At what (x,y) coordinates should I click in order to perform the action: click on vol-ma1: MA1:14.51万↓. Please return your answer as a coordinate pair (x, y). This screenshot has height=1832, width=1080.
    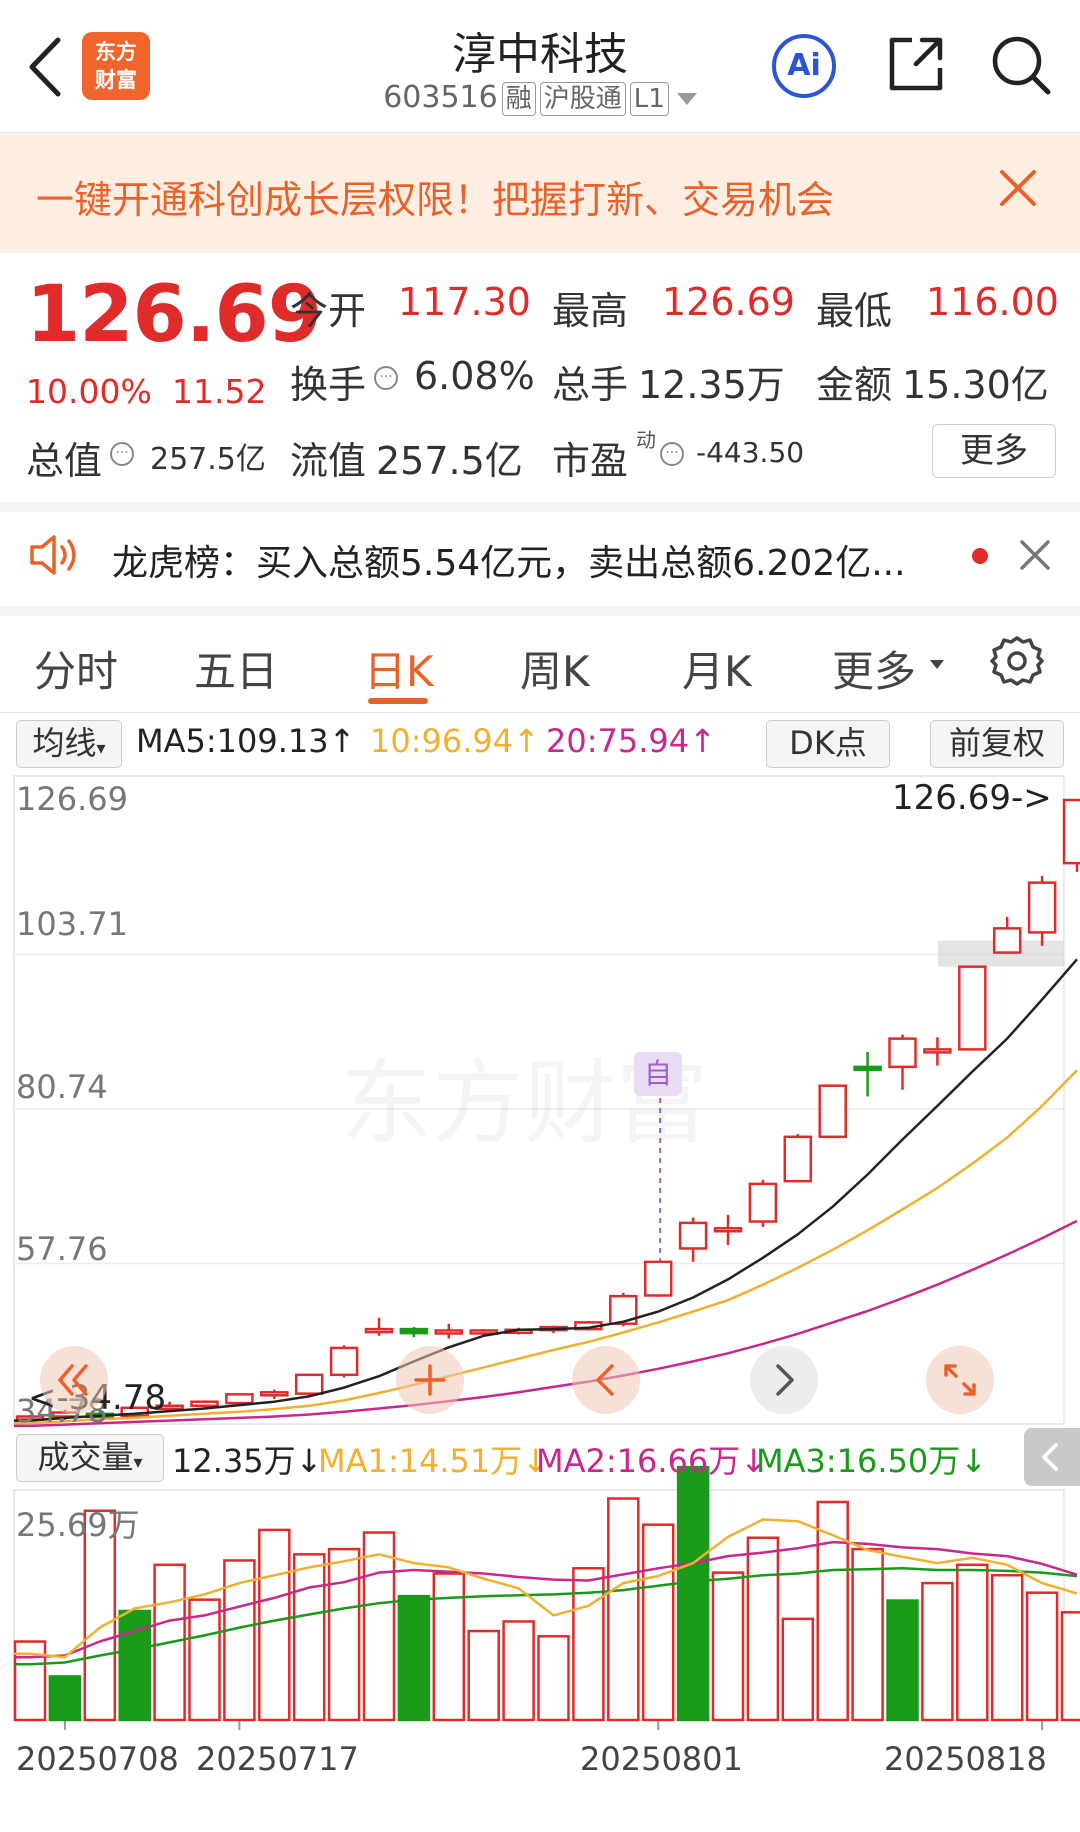
    Looking at the image, I should click on (434, 1461).